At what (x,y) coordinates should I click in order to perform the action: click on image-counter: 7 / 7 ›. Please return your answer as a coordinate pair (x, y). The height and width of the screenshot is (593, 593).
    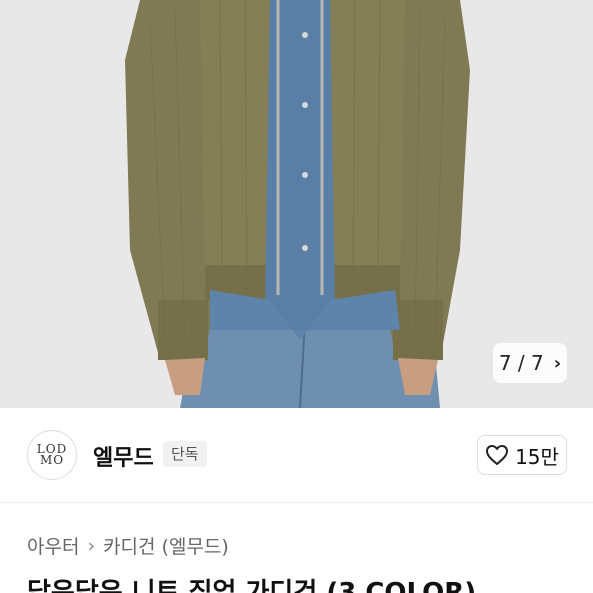
    Looking at the image, I should click on (530, 363).